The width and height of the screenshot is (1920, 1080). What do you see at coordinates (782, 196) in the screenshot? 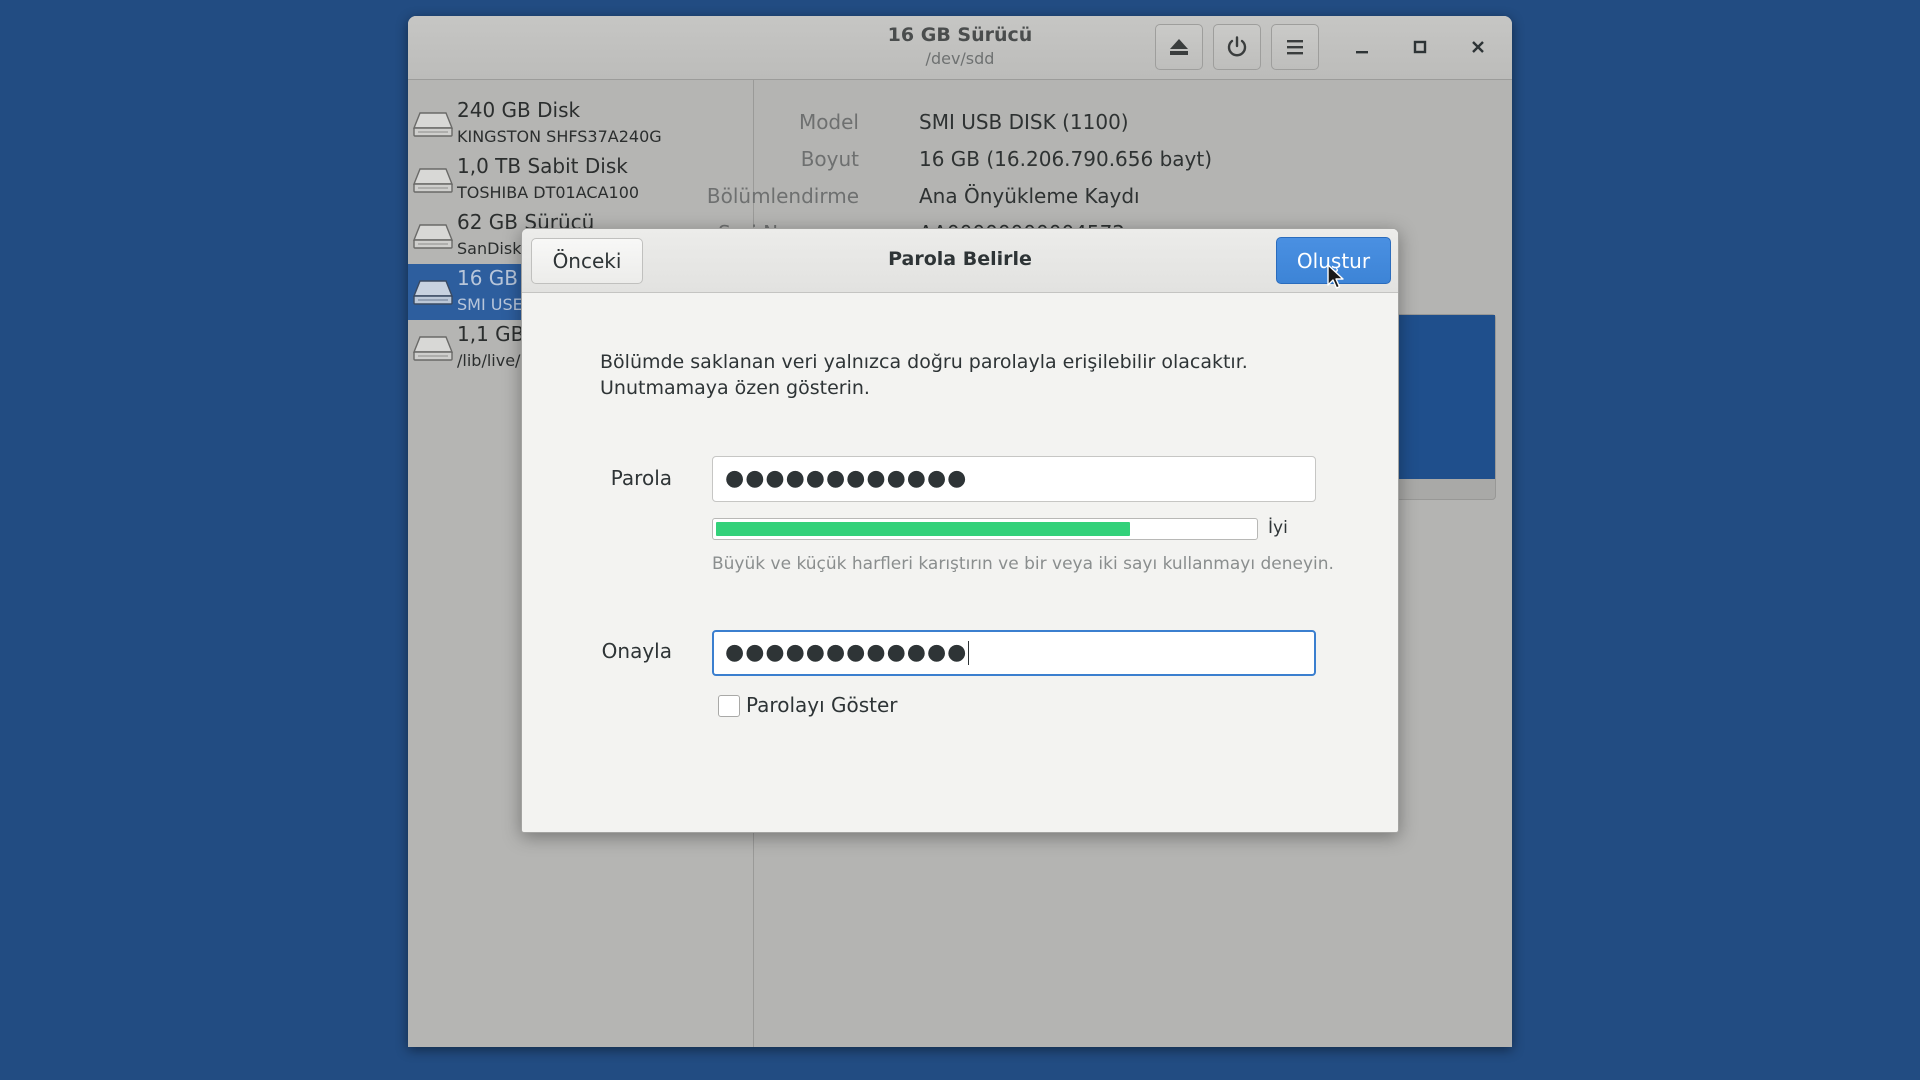
I see `info-key: Bölümlendirme` at bounding box center [782, 196].